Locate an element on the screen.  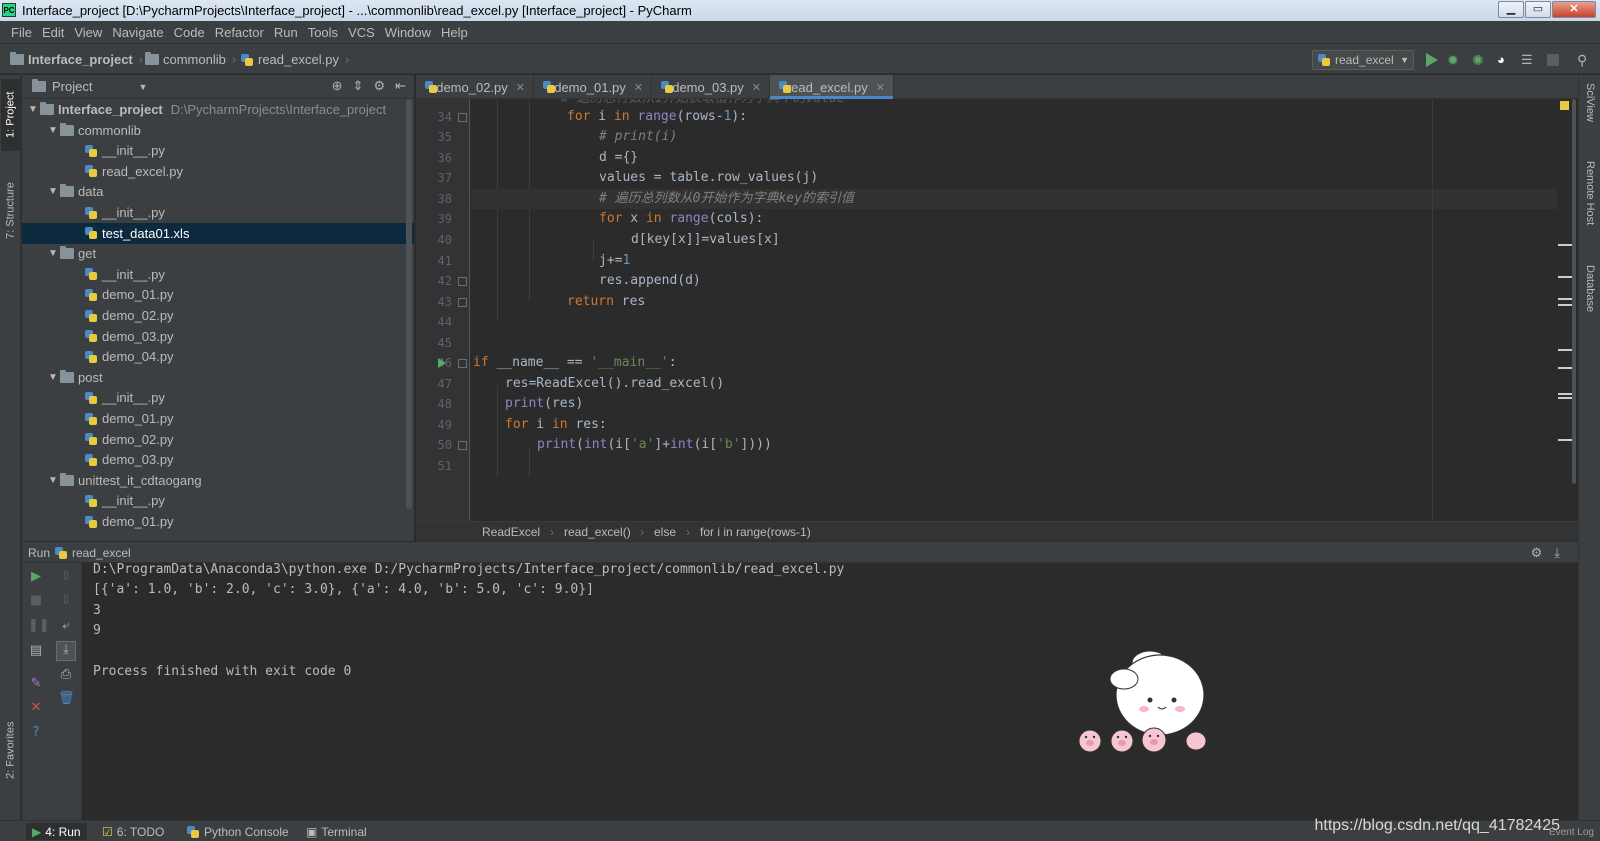
help-icon: ? is located at coordinates (36, 733).